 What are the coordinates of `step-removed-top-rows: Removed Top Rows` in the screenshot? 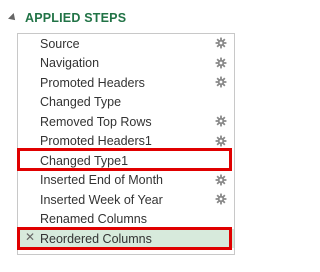 It's located at (126, 121).